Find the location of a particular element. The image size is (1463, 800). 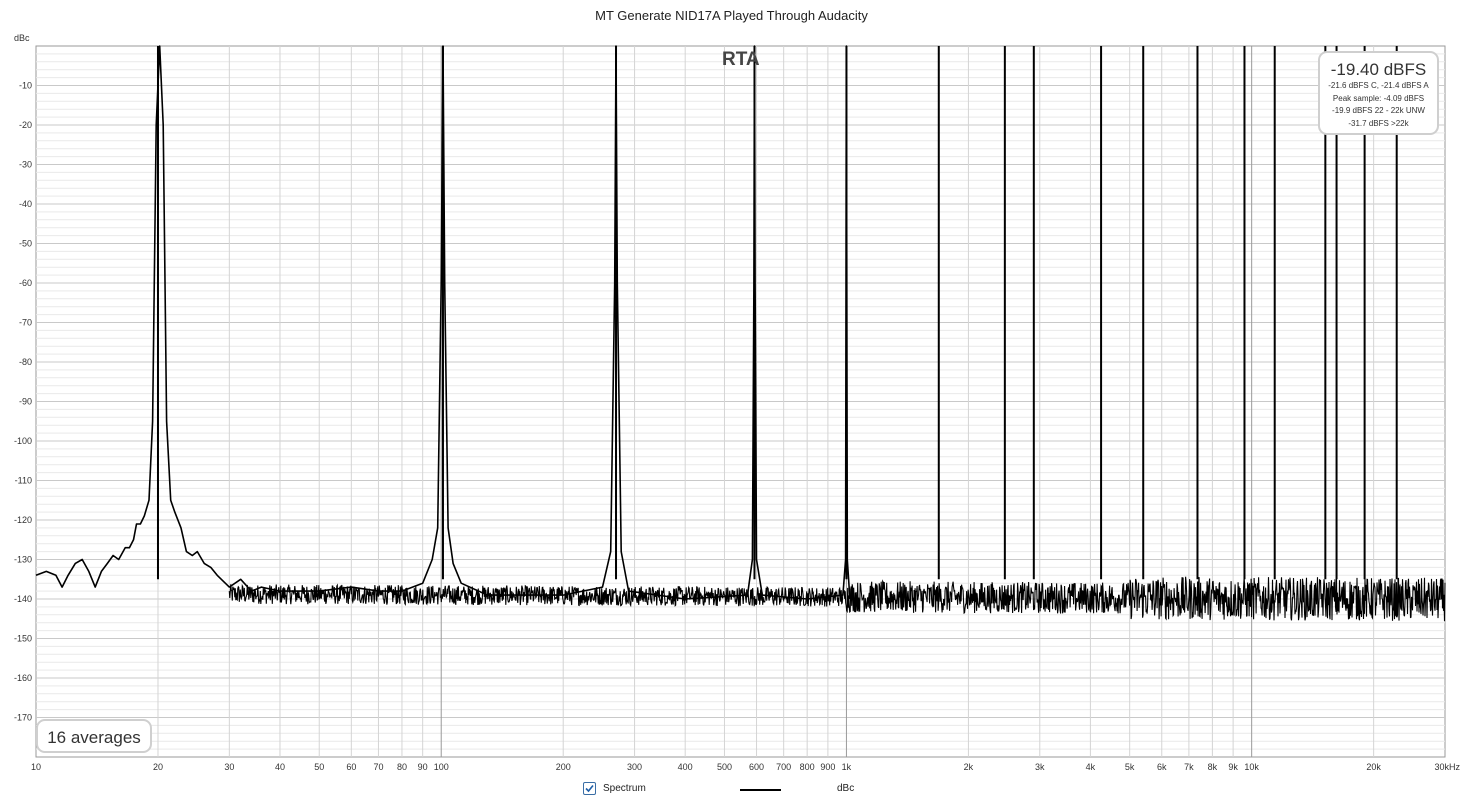

x-tick-label: 90 is located at coordinates (423, 767).